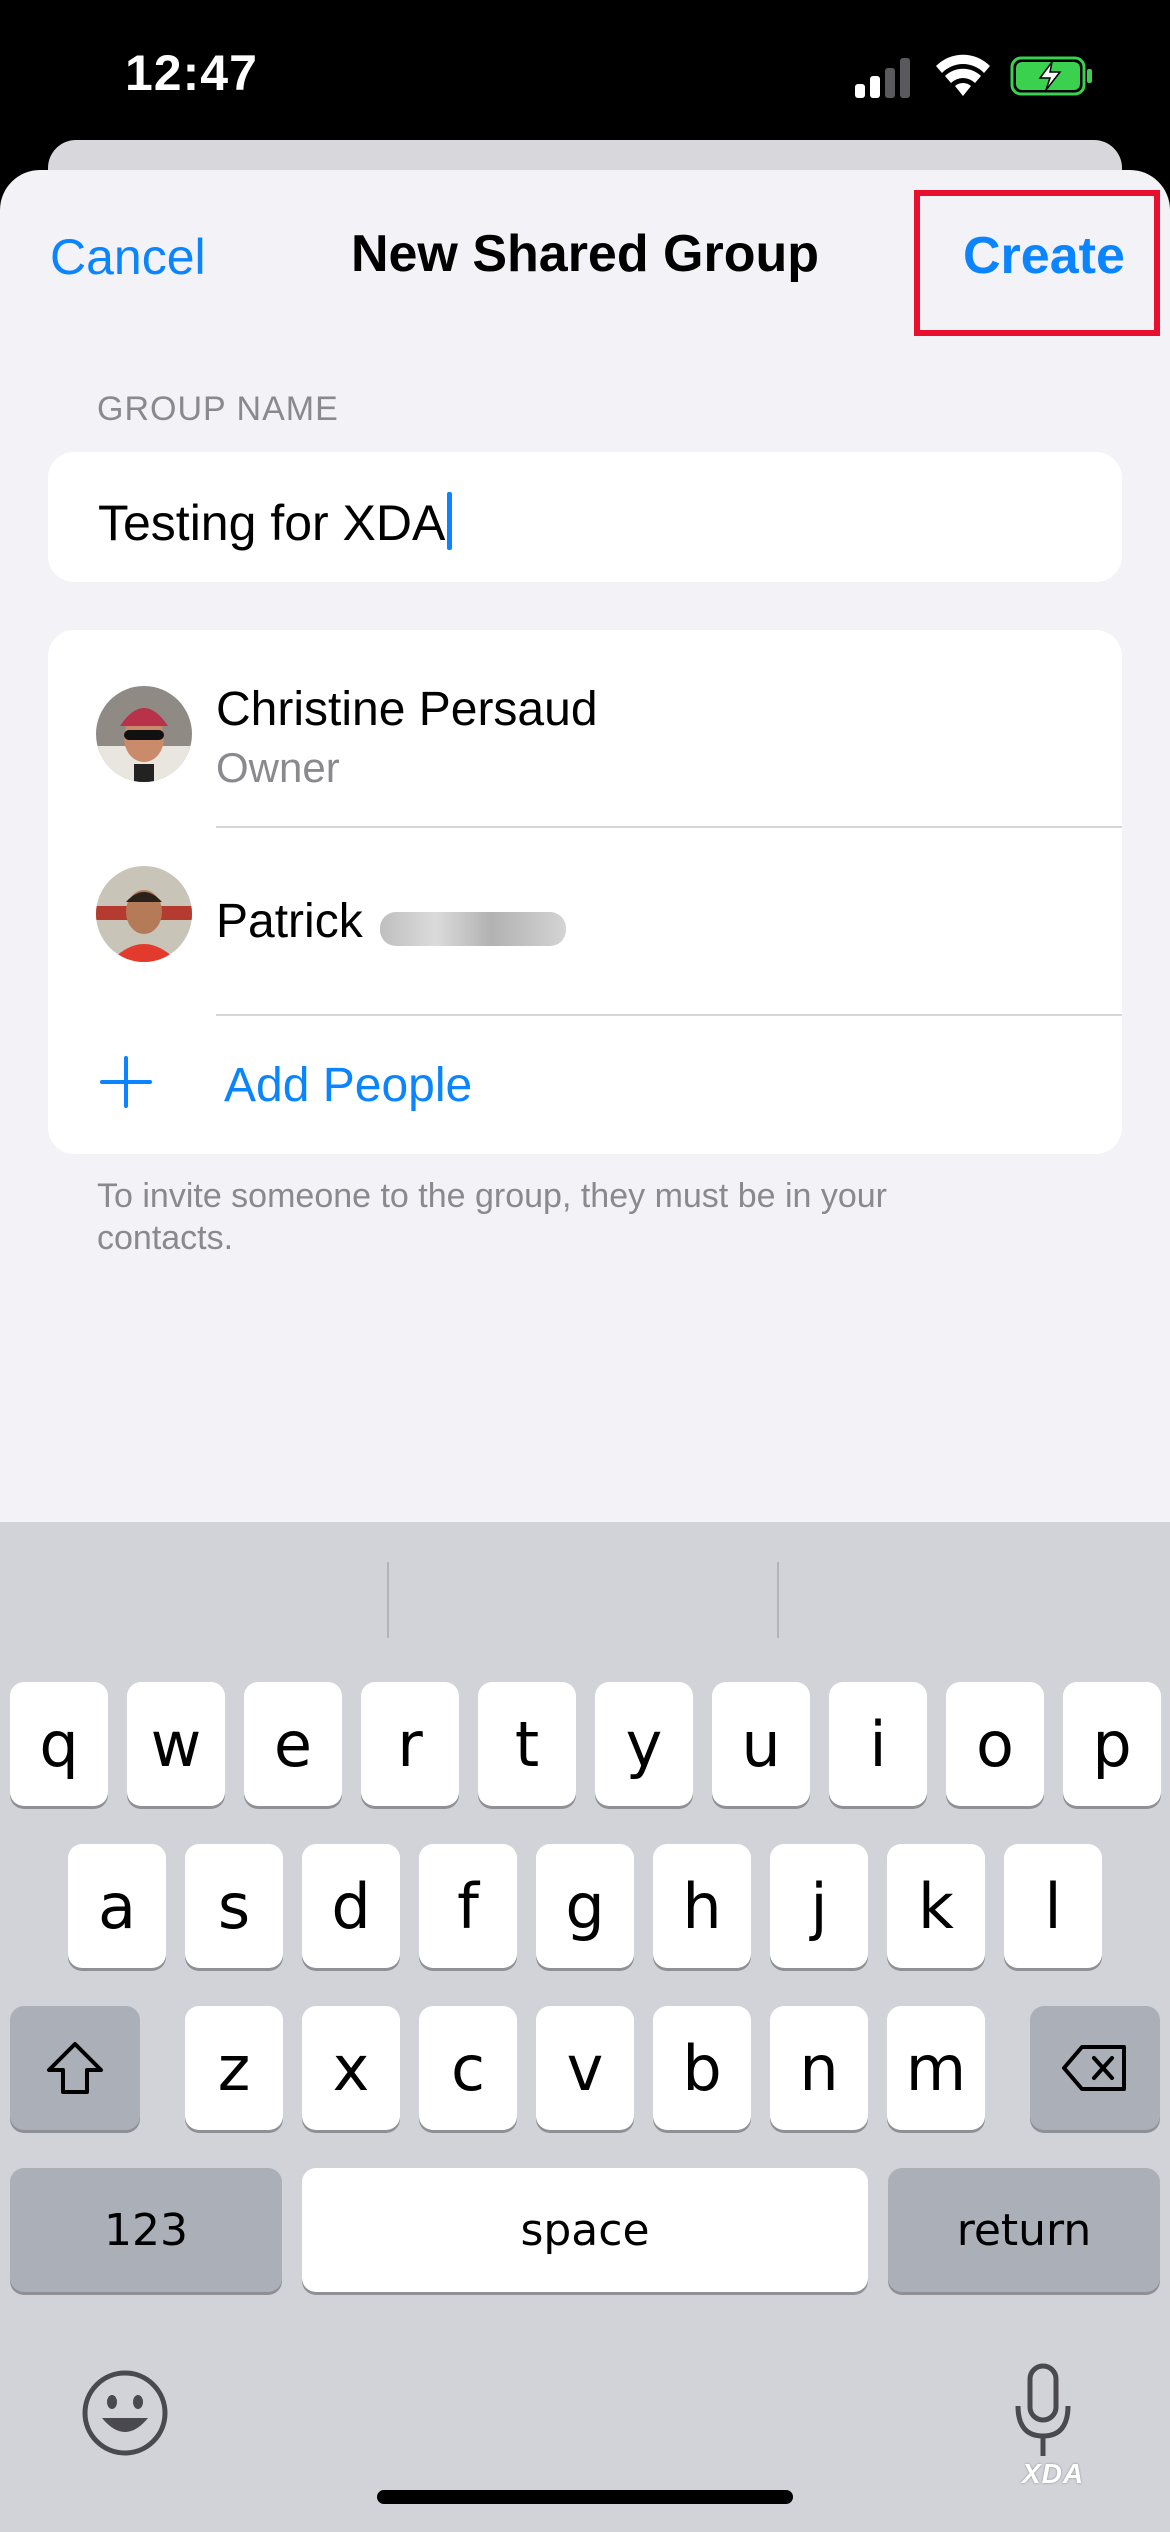  I want to click on key-c: c, so click(468, 2068).